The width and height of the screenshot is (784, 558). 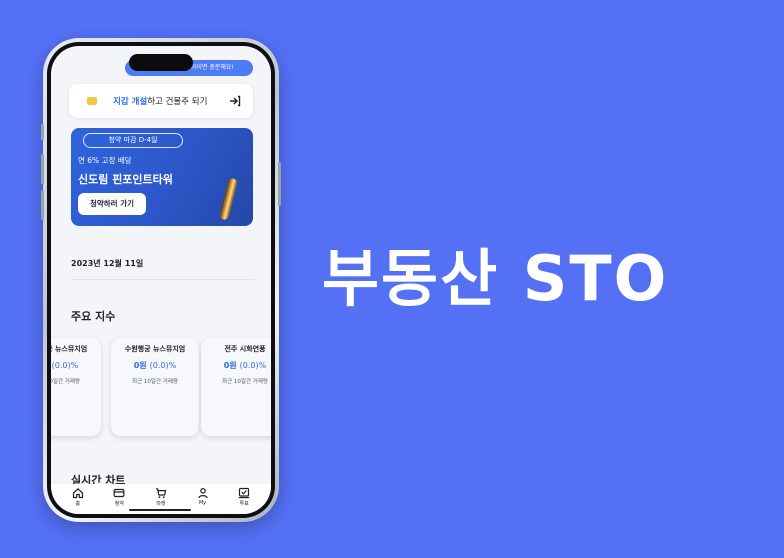 I want to click on bottom-tab-bar: 홈 청약 마켓 My 투표, so click(x=161, y=499).